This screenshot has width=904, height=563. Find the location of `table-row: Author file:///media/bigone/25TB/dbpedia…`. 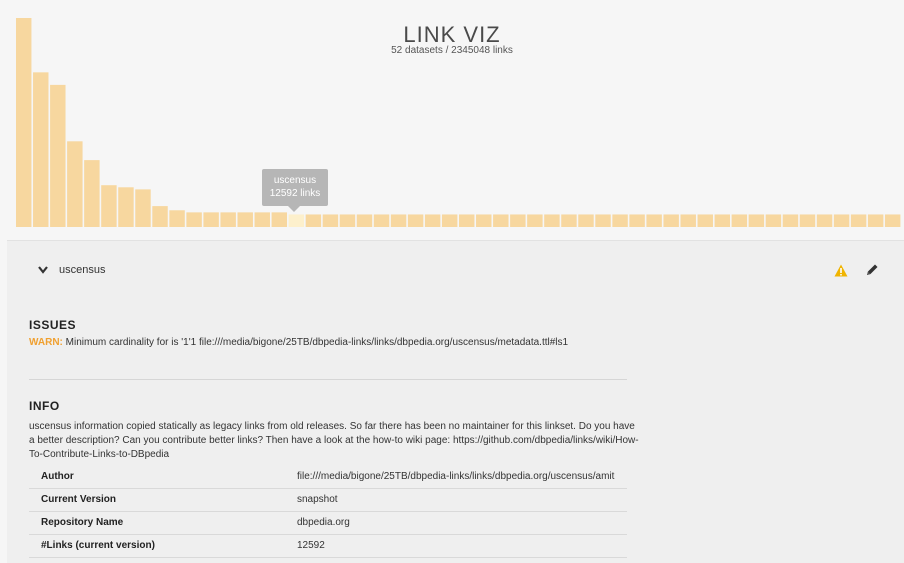

table-row: Author file:///media/bigone/25TB/dbpedia… is located at coordinates (328, 477).